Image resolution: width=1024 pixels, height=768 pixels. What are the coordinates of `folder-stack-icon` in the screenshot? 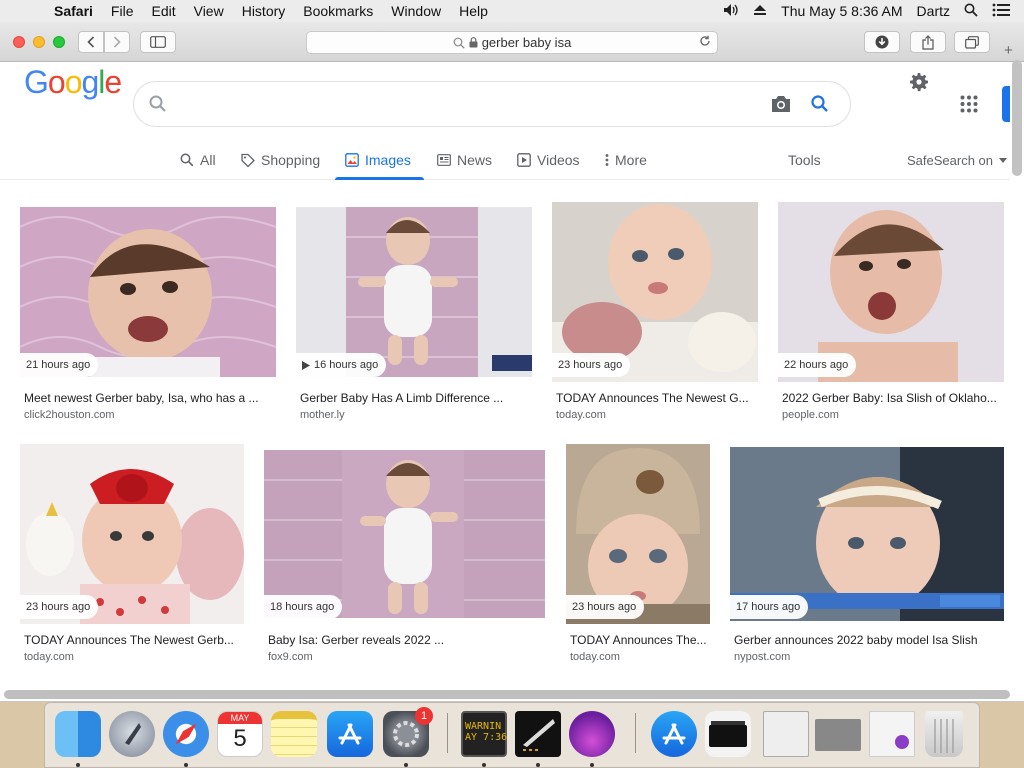 It's located at (728, 734).